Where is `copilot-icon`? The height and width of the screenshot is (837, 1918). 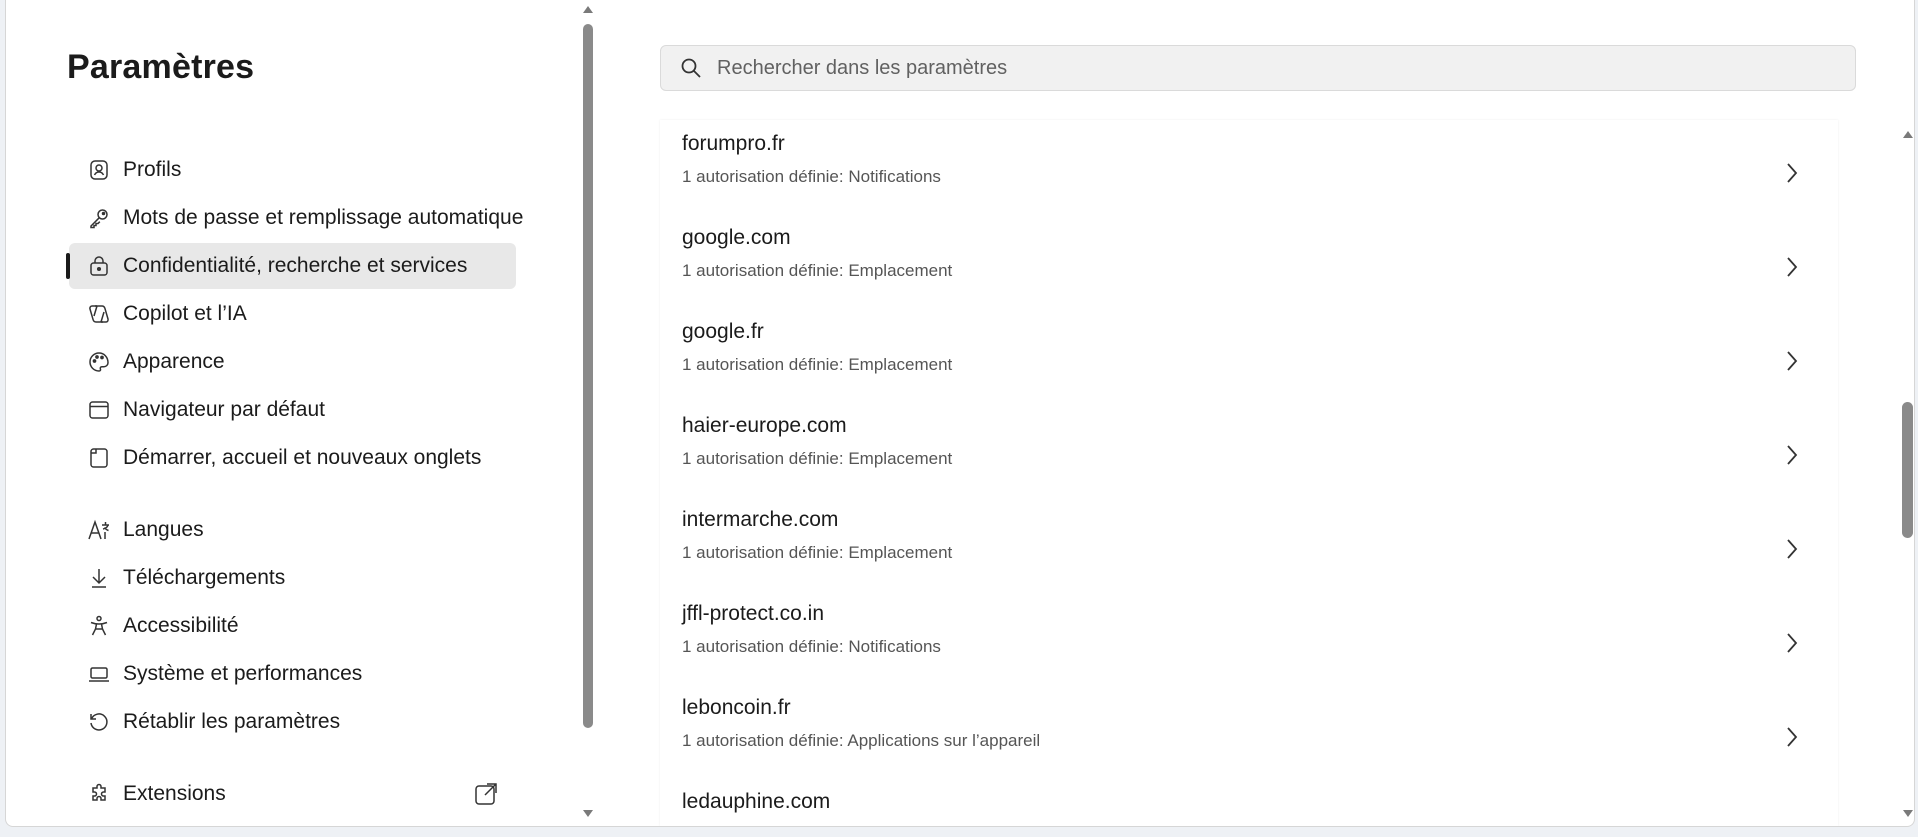
copilot-icon is located at coordinates (99, 314).